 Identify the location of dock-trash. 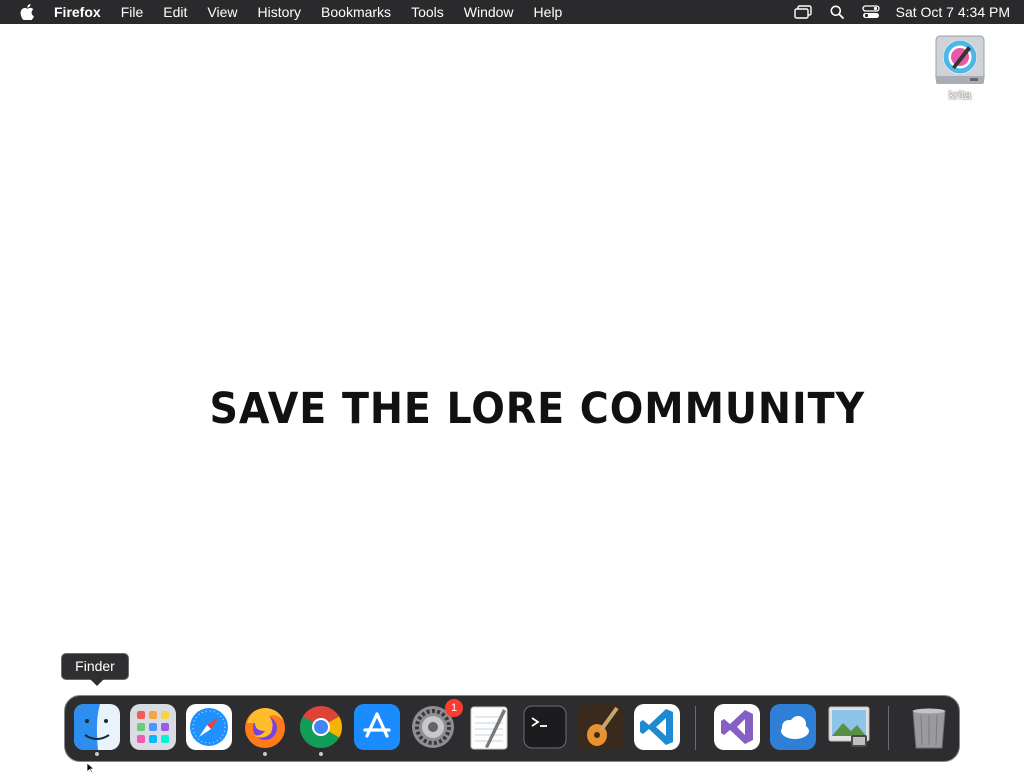
(929, 727).